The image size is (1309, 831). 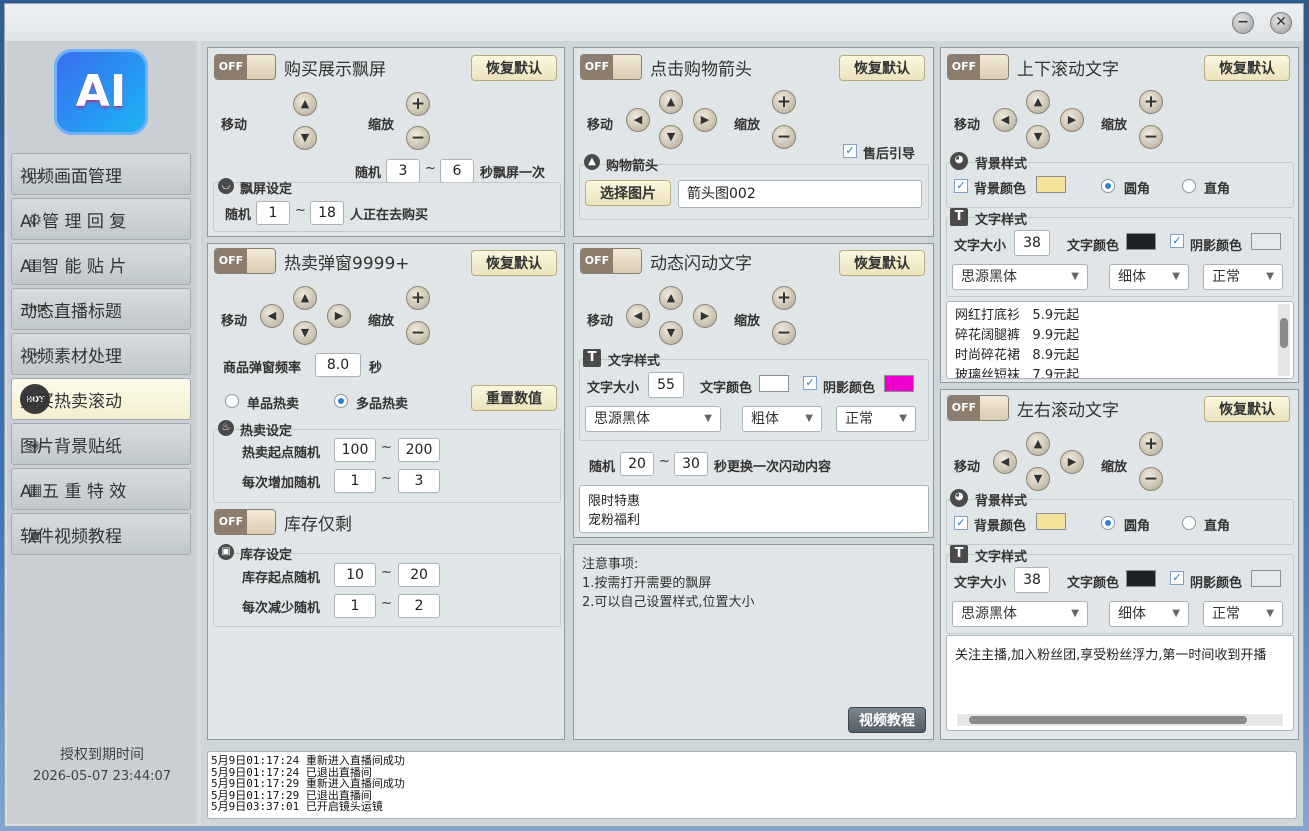 What do you see at coordinates (782, 419) in the screenshot?
I see `font-weight-select: 粗体 ▼` at bounding box center [782, 419].